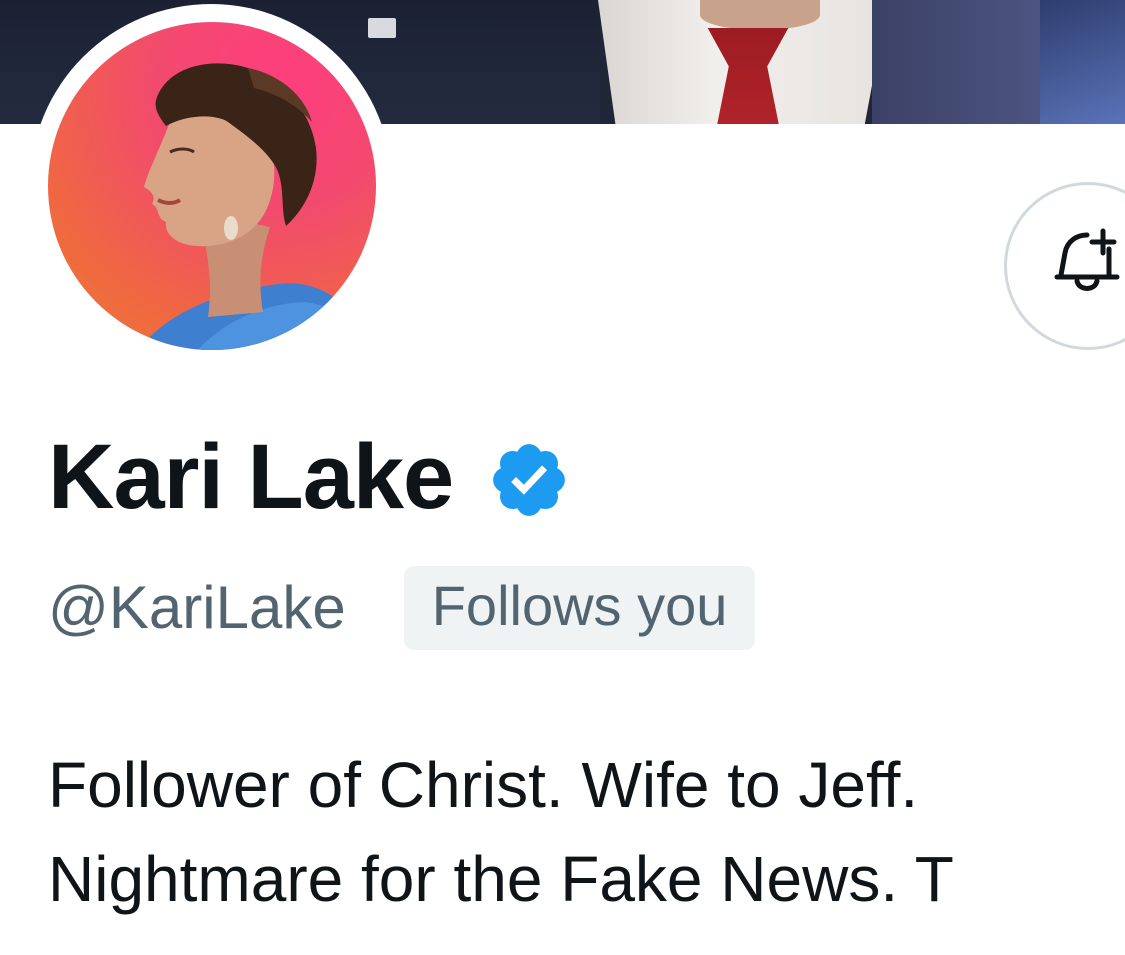  Describe the element at coordinates (402, 608) in the screenshot. I see `profile-handle-row: @KariLake Follows you` at that location.